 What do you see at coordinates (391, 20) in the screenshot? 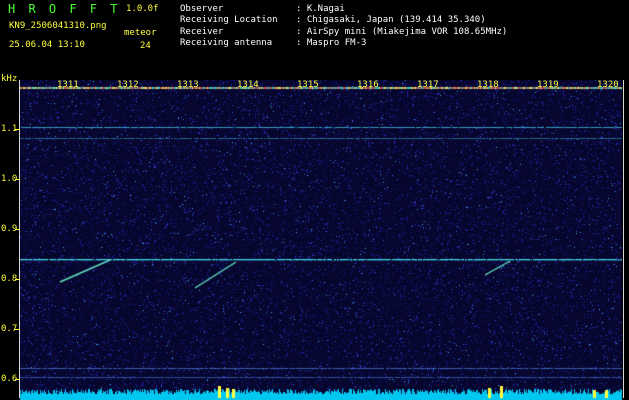
I see `location-value: : Chigasaki, Japan (139.414 35.340)` at bounding box center [391, 20].